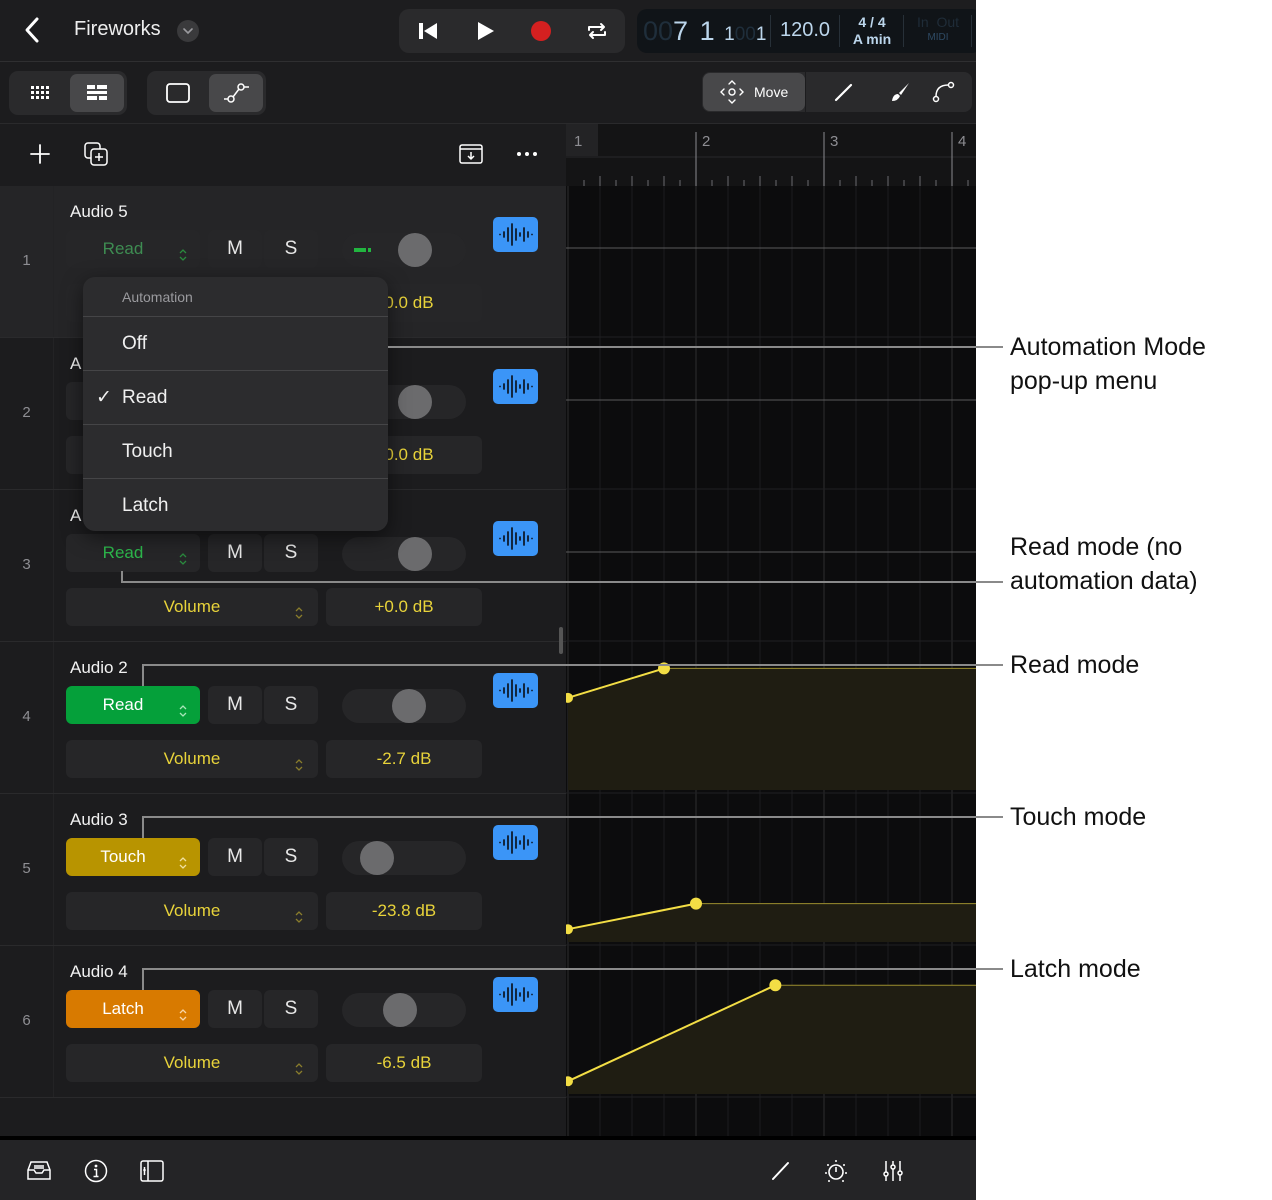 Image resolution: width=1272 pixels, height=1200 pixels. What do you see at coordinates (68, 93) in the screenshot?
I see `view-mode-switch` at bounding box center [68, 93].